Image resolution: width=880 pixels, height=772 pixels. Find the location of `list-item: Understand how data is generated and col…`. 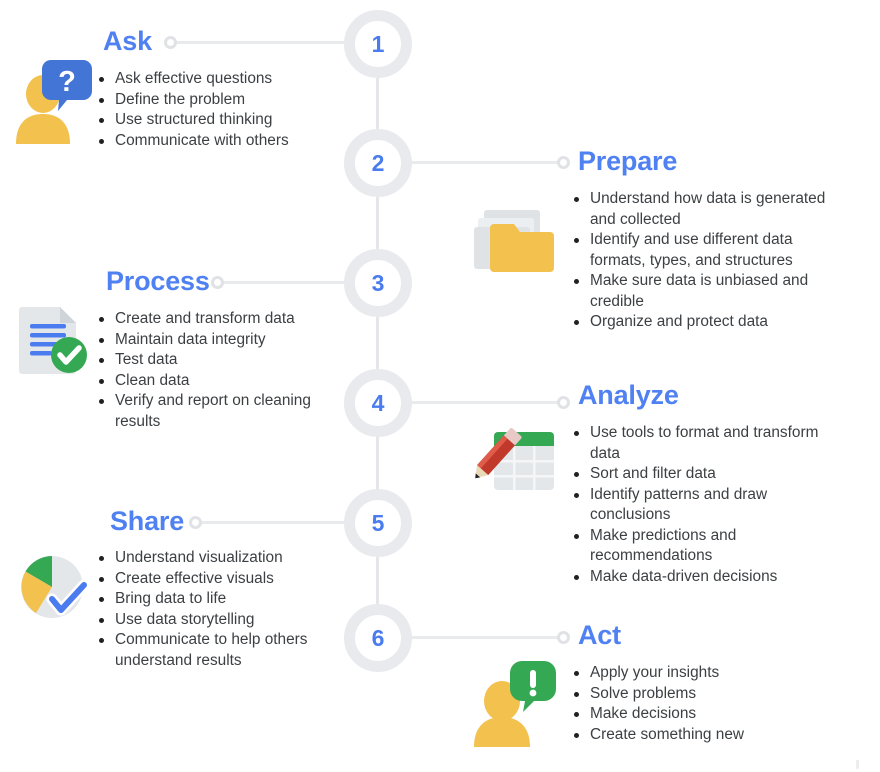

list-item: Understand how data is generated and col… is located at coordinates (700, 209).